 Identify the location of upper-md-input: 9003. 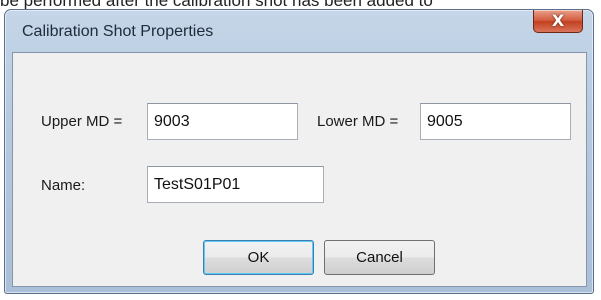
(222, 121).